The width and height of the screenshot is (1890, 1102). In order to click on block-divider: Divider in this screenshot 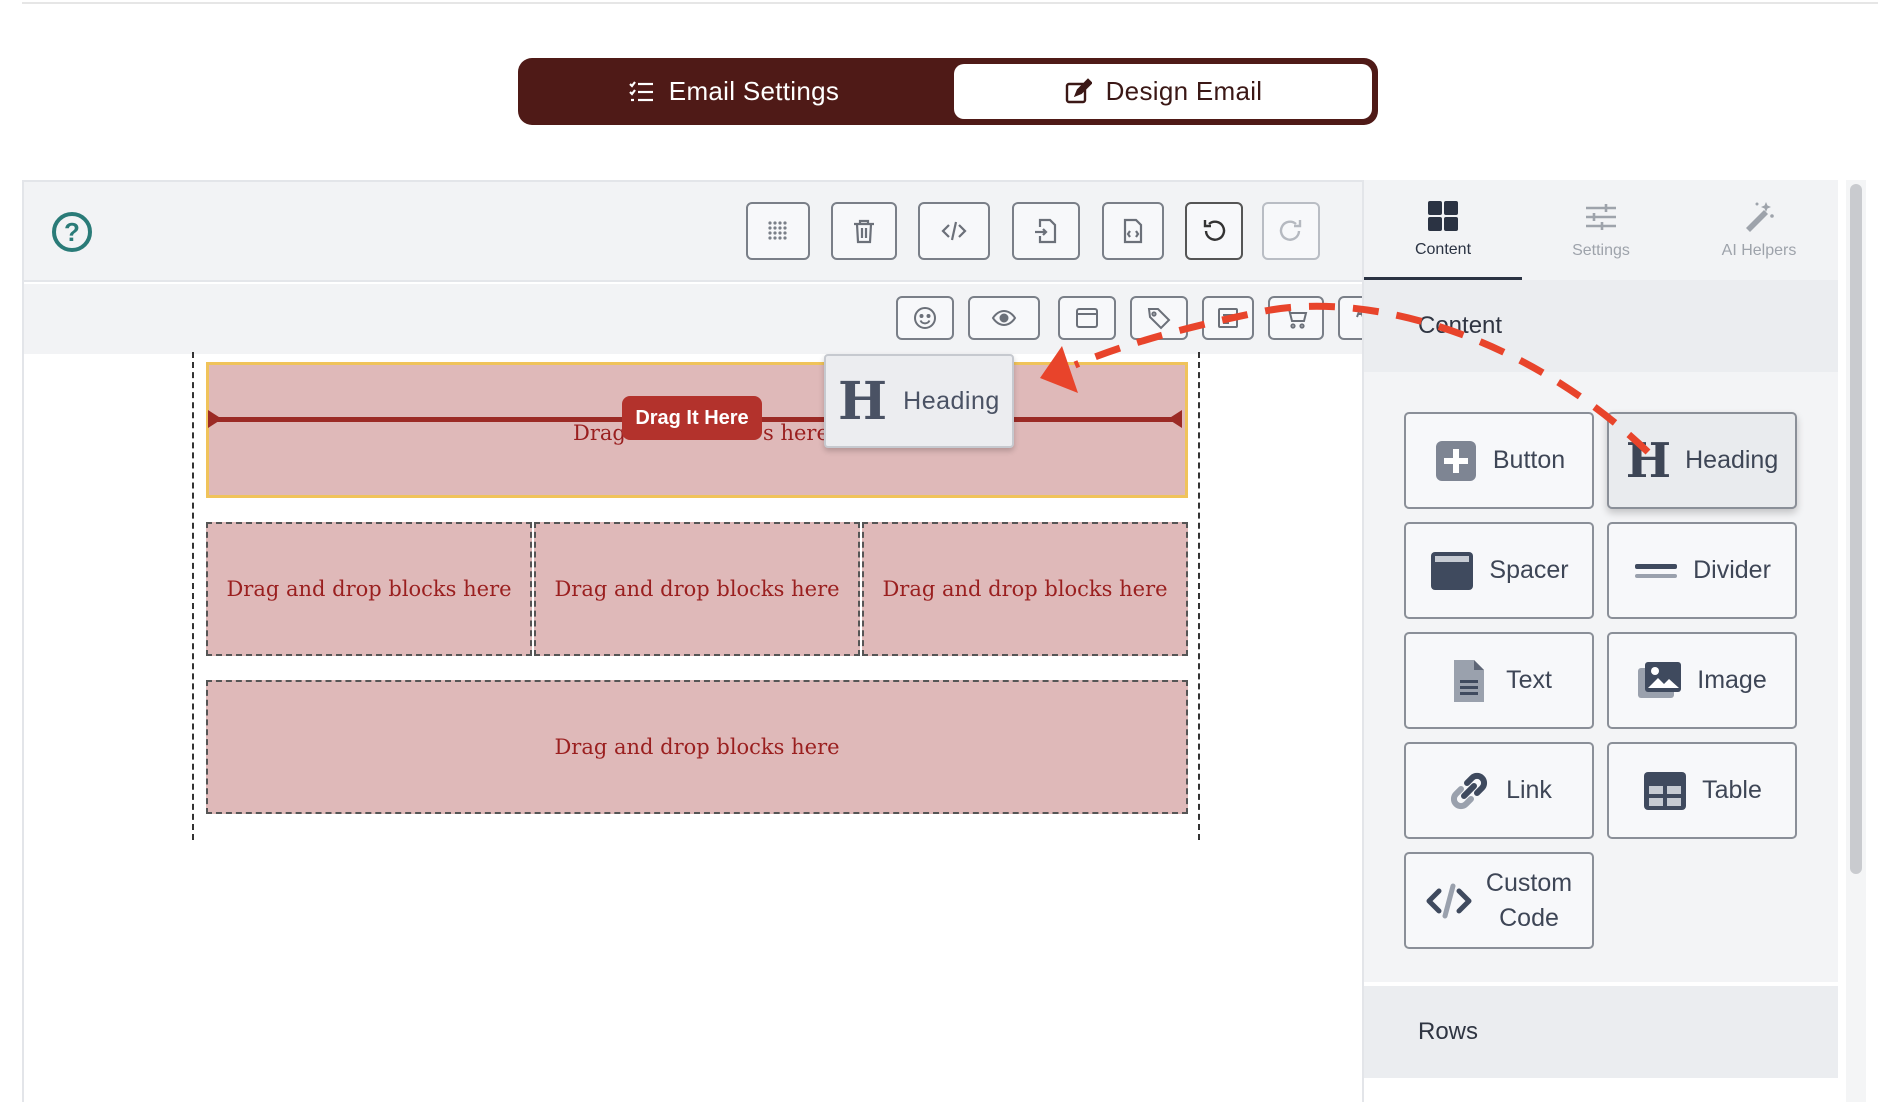, I will do `click(1702, 570)`.